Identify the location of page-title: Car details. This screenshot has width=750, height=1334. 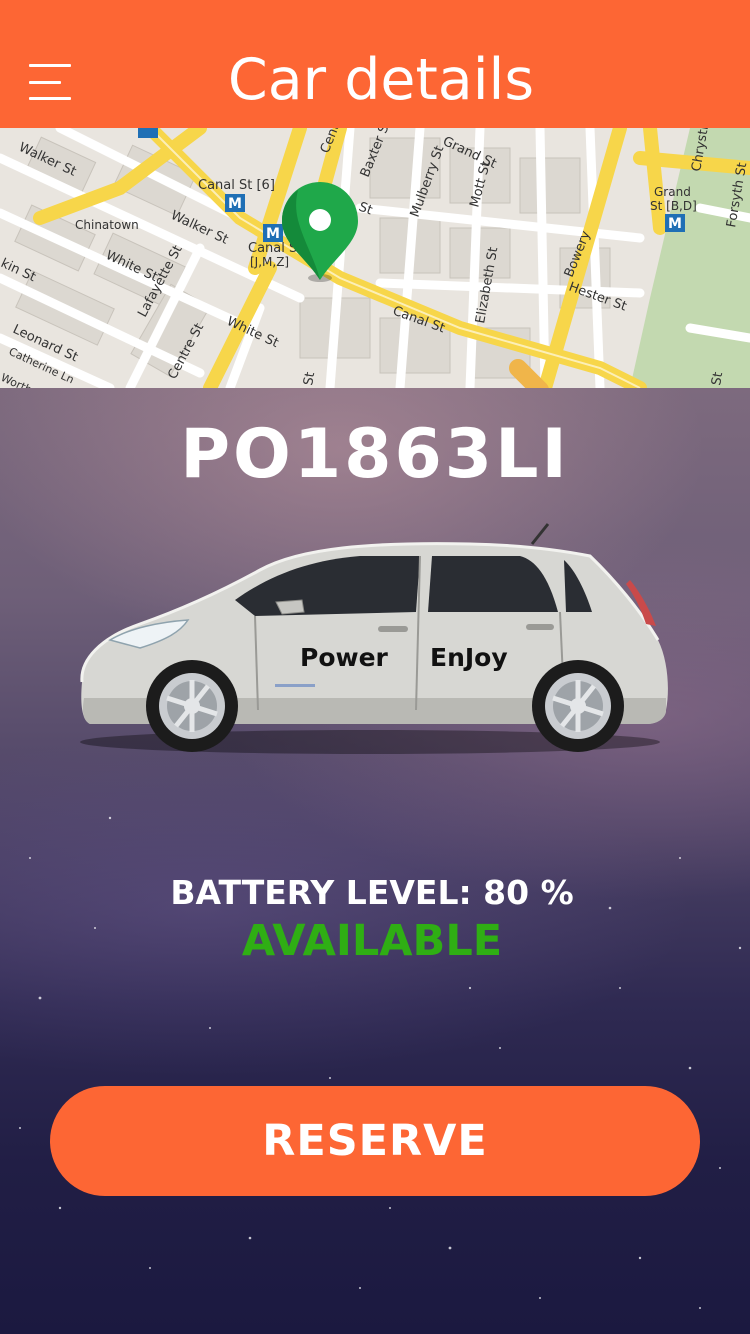
(381, 80).